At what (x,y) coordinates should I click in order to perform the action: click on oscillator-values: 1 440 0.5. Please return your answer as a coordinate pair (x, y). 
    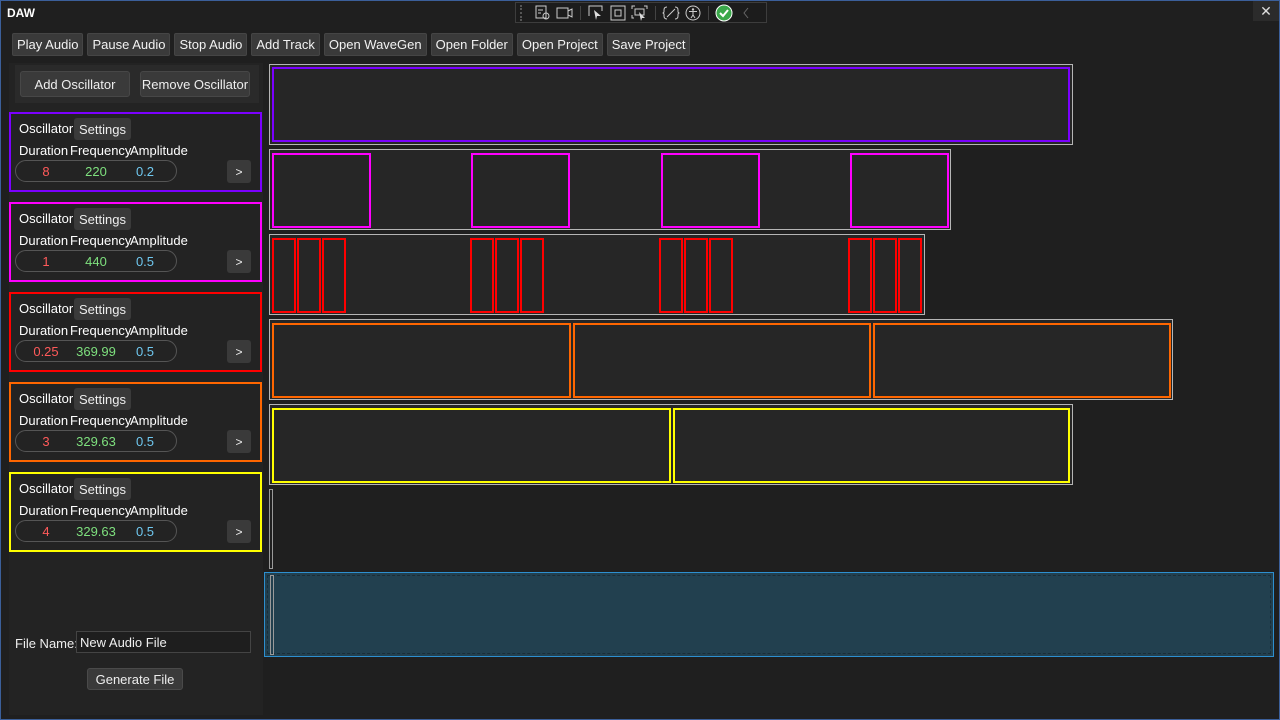
    Looking at the image, I should click on (96, 261).